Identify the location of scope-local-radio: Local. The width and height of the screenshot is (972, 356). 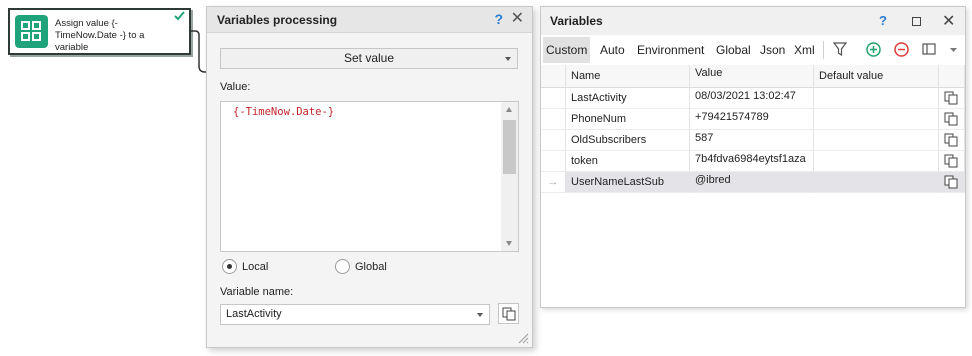
(245, 266).